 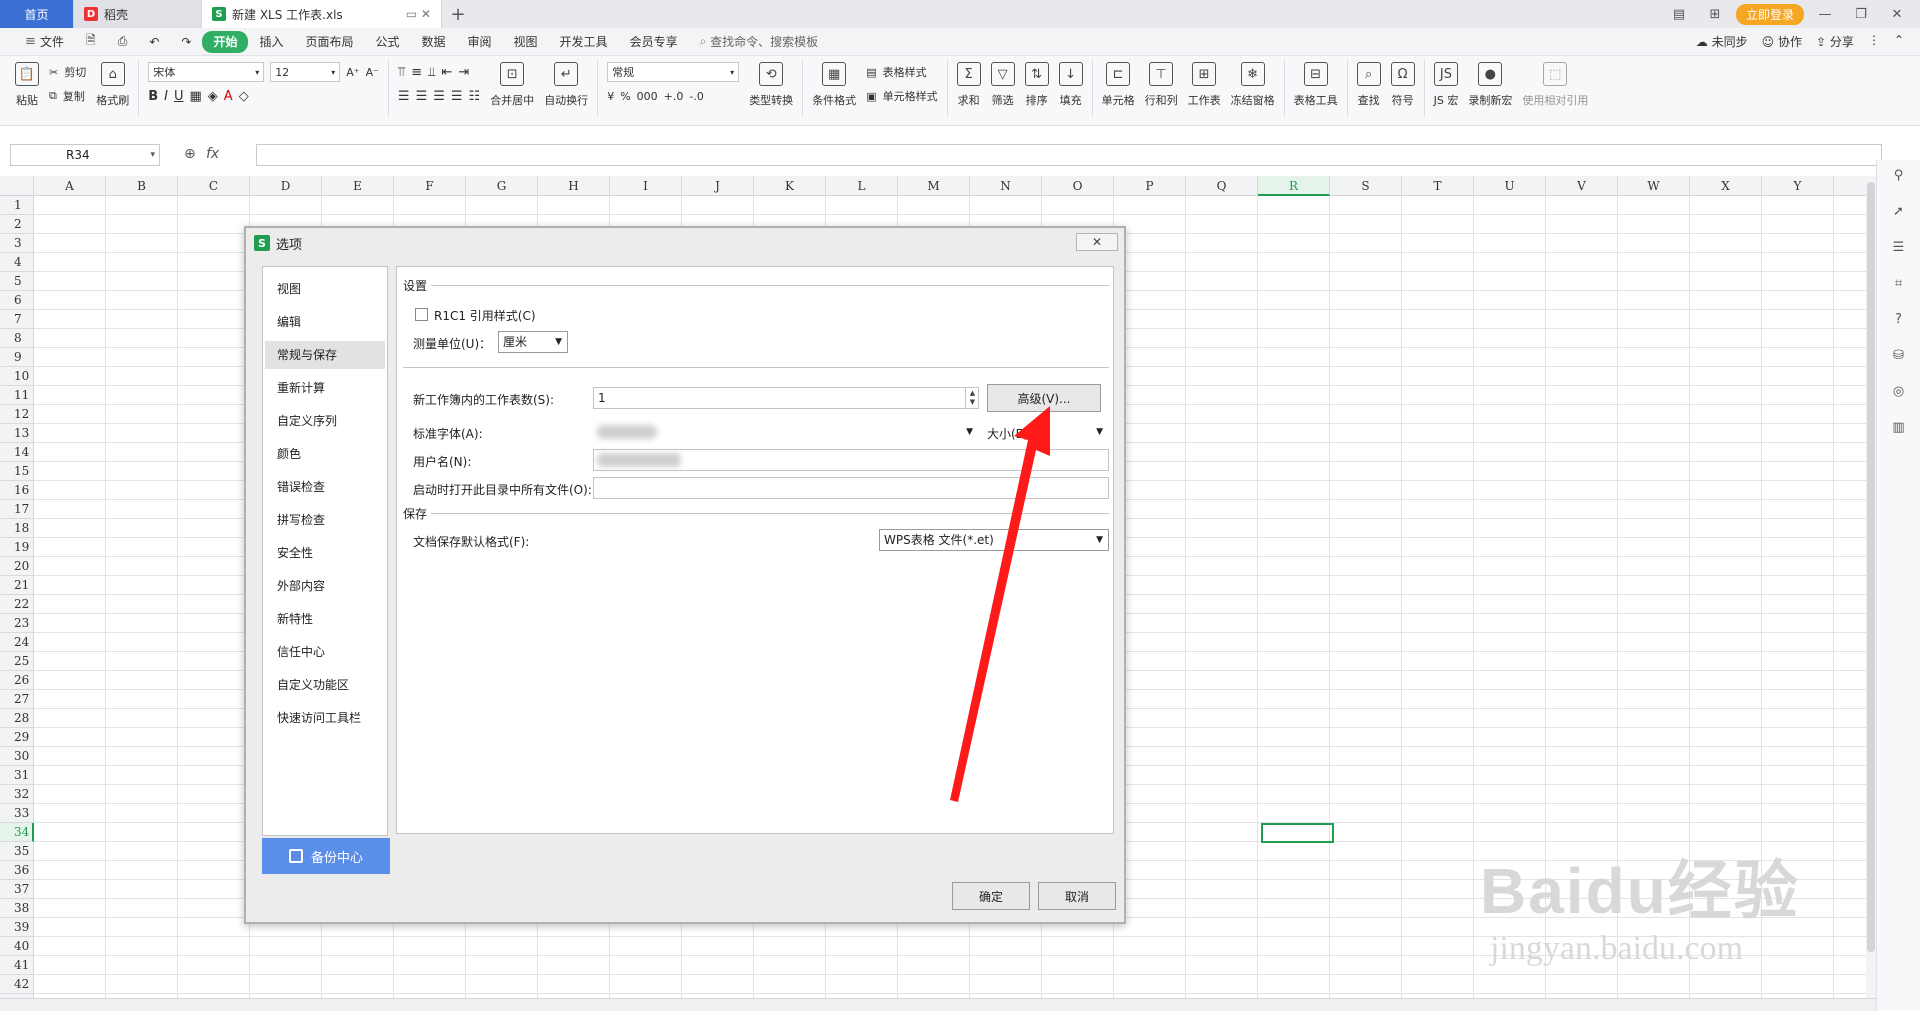 I want to click on annotation-arrow, so click(x=1000, y=604).